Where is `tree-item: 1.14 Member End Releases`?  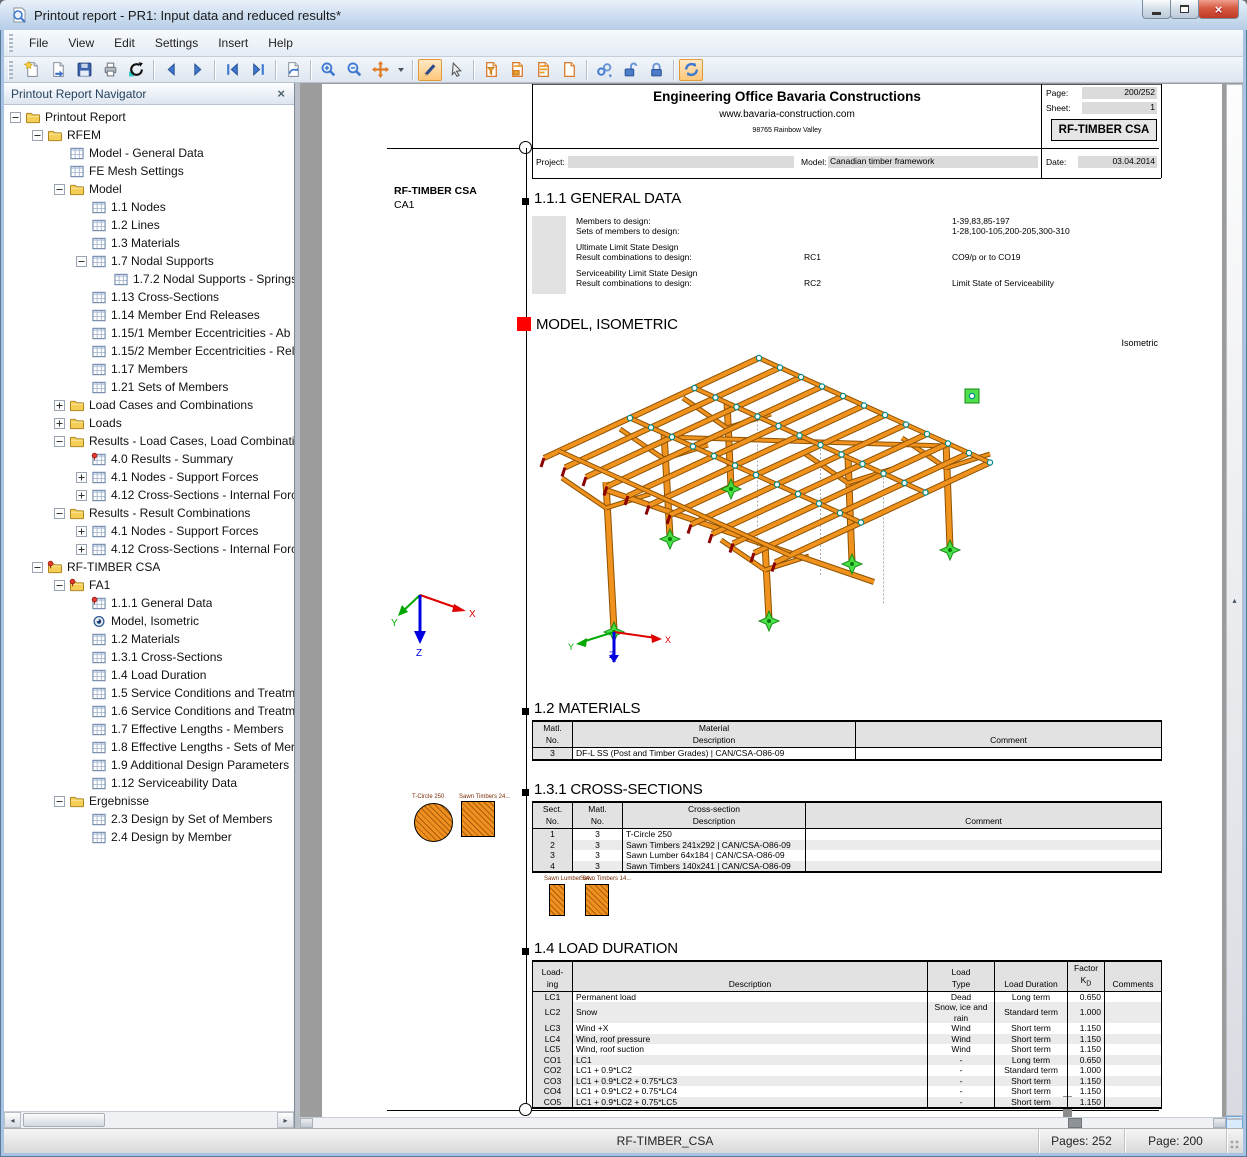
tree-item: 1.14 Member End Releases is located at coordinates (149, 315).